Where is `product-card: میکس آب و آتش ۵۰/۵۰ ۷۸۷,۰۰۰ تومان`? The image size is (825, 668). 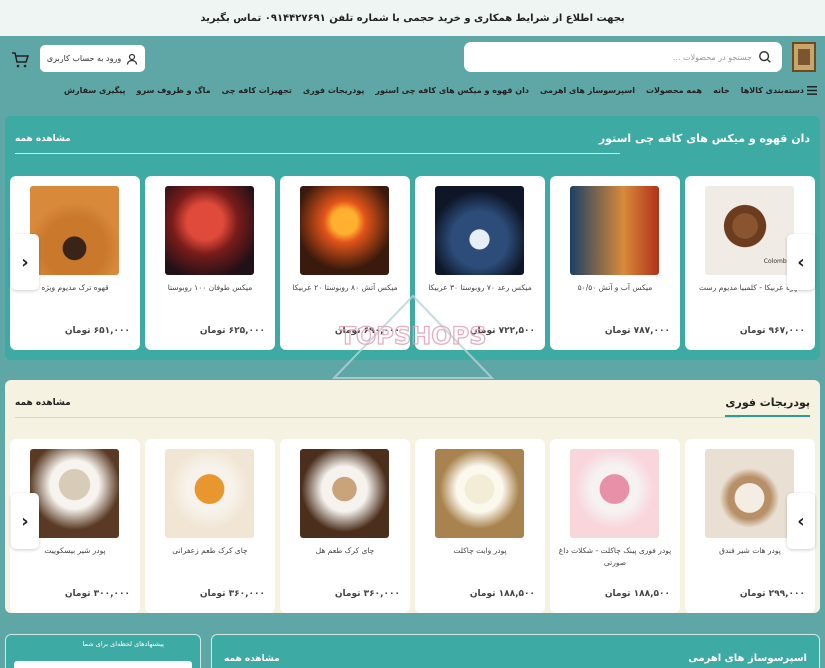 product-card: میکس آب و آتش ۵۰/۵۰ ۷۸۷,۰۰۰ تومان is located at coordinates (615, 263).